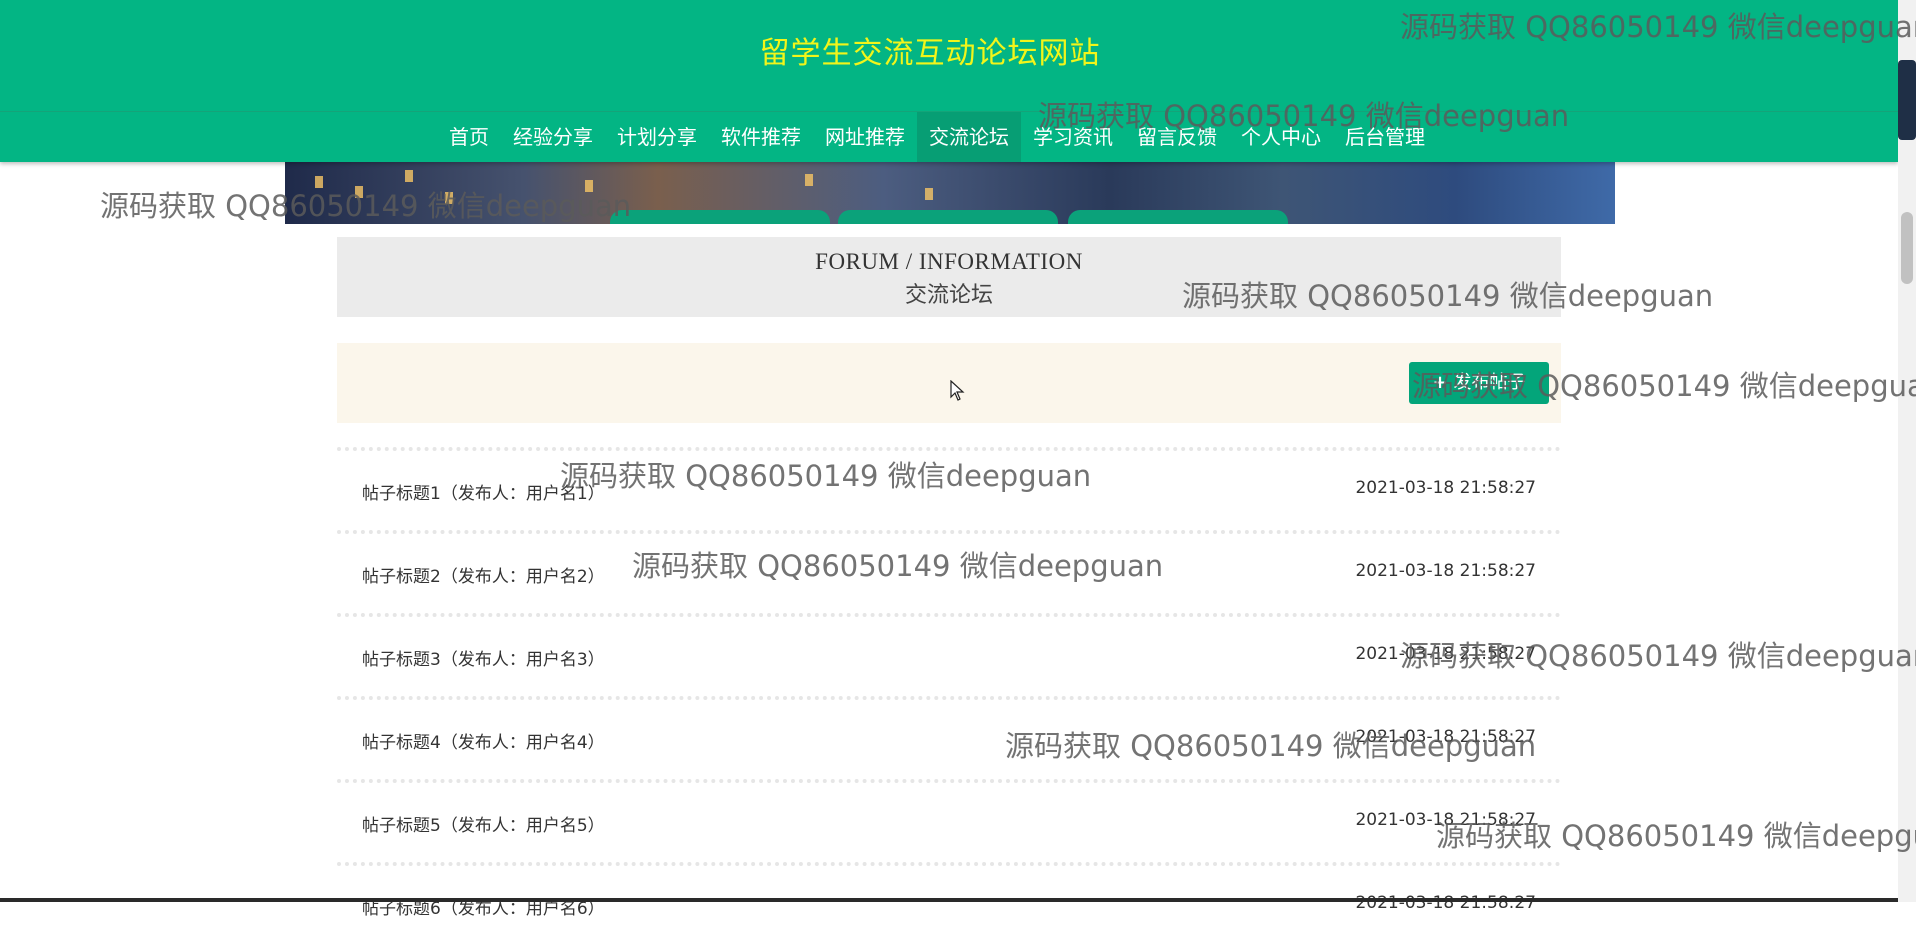  Describe the element at coordinates (1489, 382) in the screenshot. I see `post-topic-label: 发布帖子` at that location.